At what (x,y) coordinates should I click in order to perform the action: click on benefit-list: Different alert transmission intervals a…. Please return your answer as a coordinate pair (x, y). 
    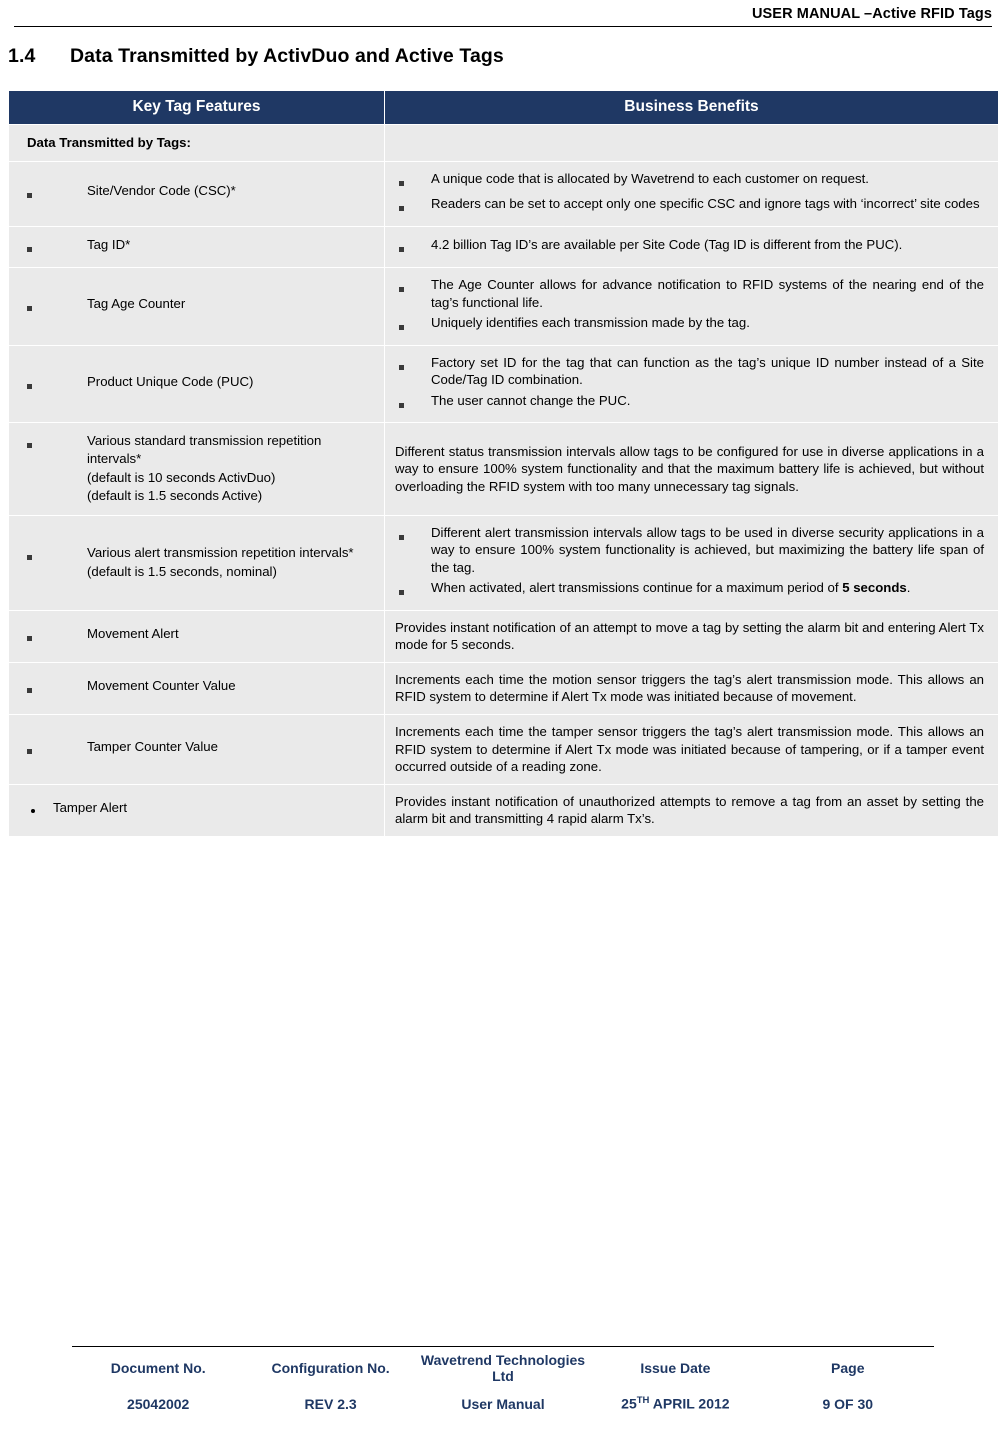
    Looking at the image, I should click on (689, 563).